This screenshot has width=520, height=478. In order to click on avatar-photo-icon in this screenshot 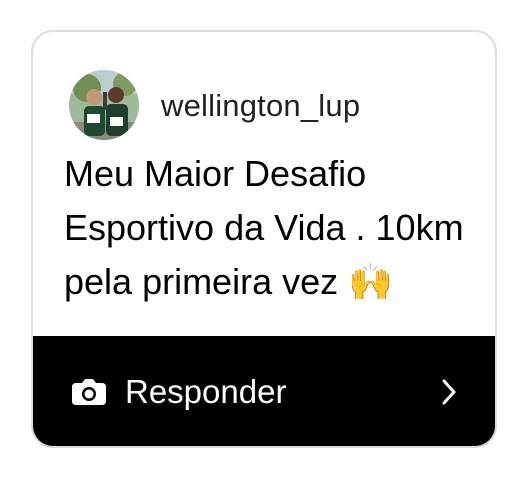, I will do `click(104, 105)`.